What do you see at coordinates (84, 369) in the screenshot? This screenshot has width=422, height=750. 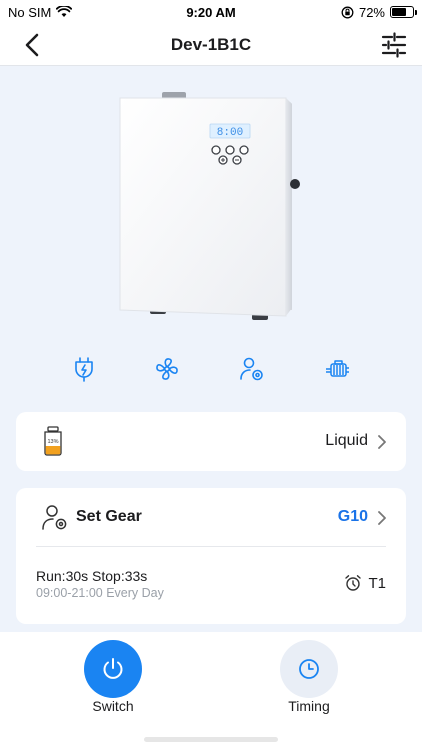 I see `power-plug-icon` at bounding box center [84, 369].